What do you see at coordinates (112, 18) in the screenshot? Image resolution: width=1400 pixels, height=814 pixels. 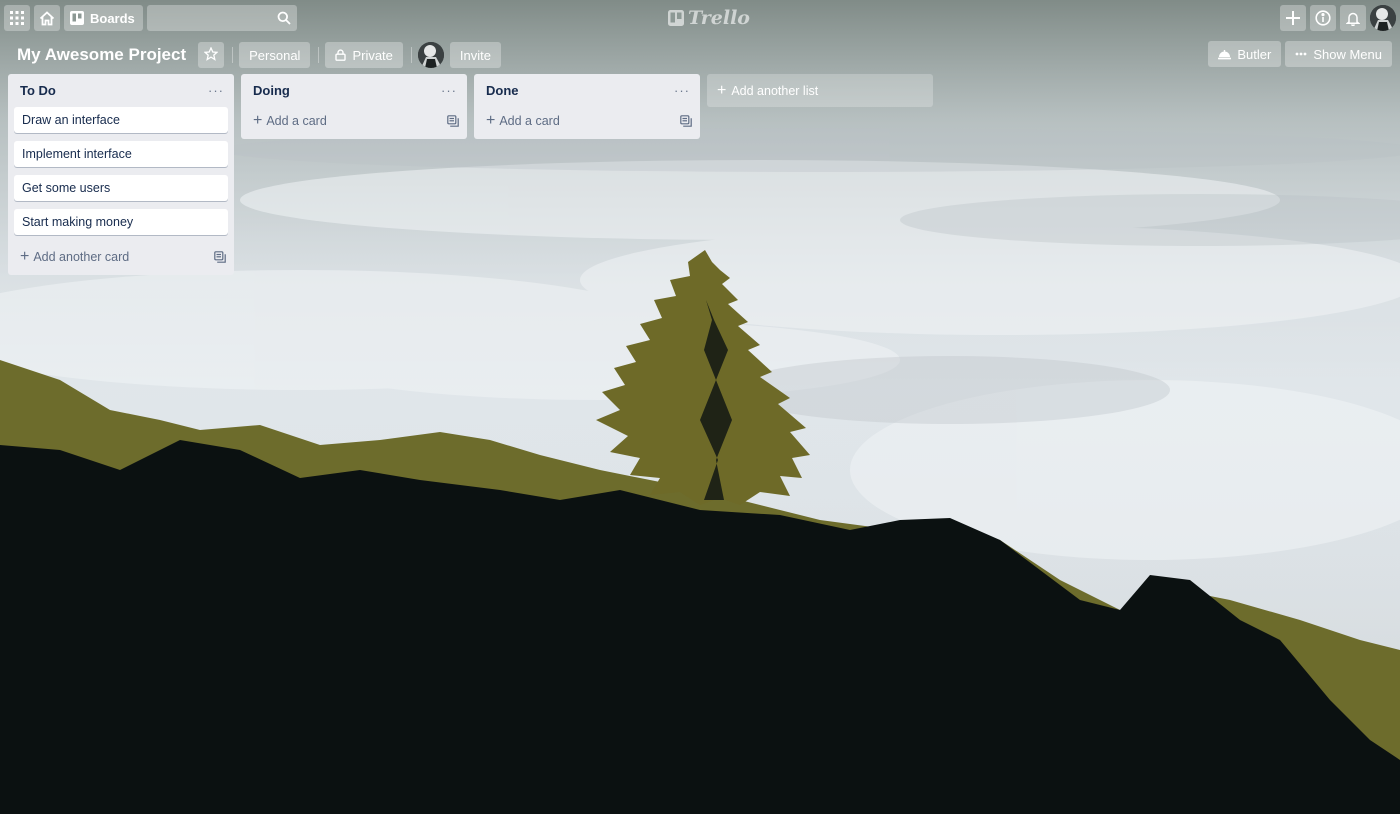 I see `boards-label: Boards` at bounding box center [112, 18].